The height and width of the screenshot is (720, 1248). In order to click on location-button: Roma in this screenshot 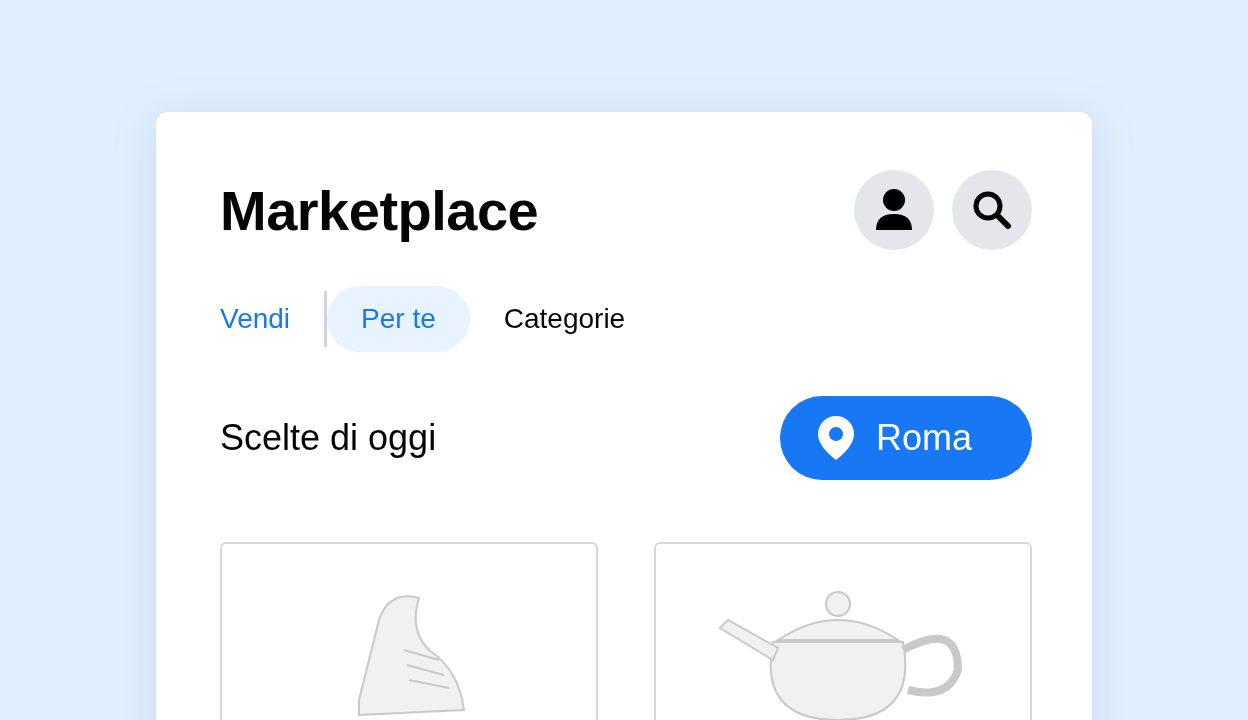, I will do `click(906, 438)`.